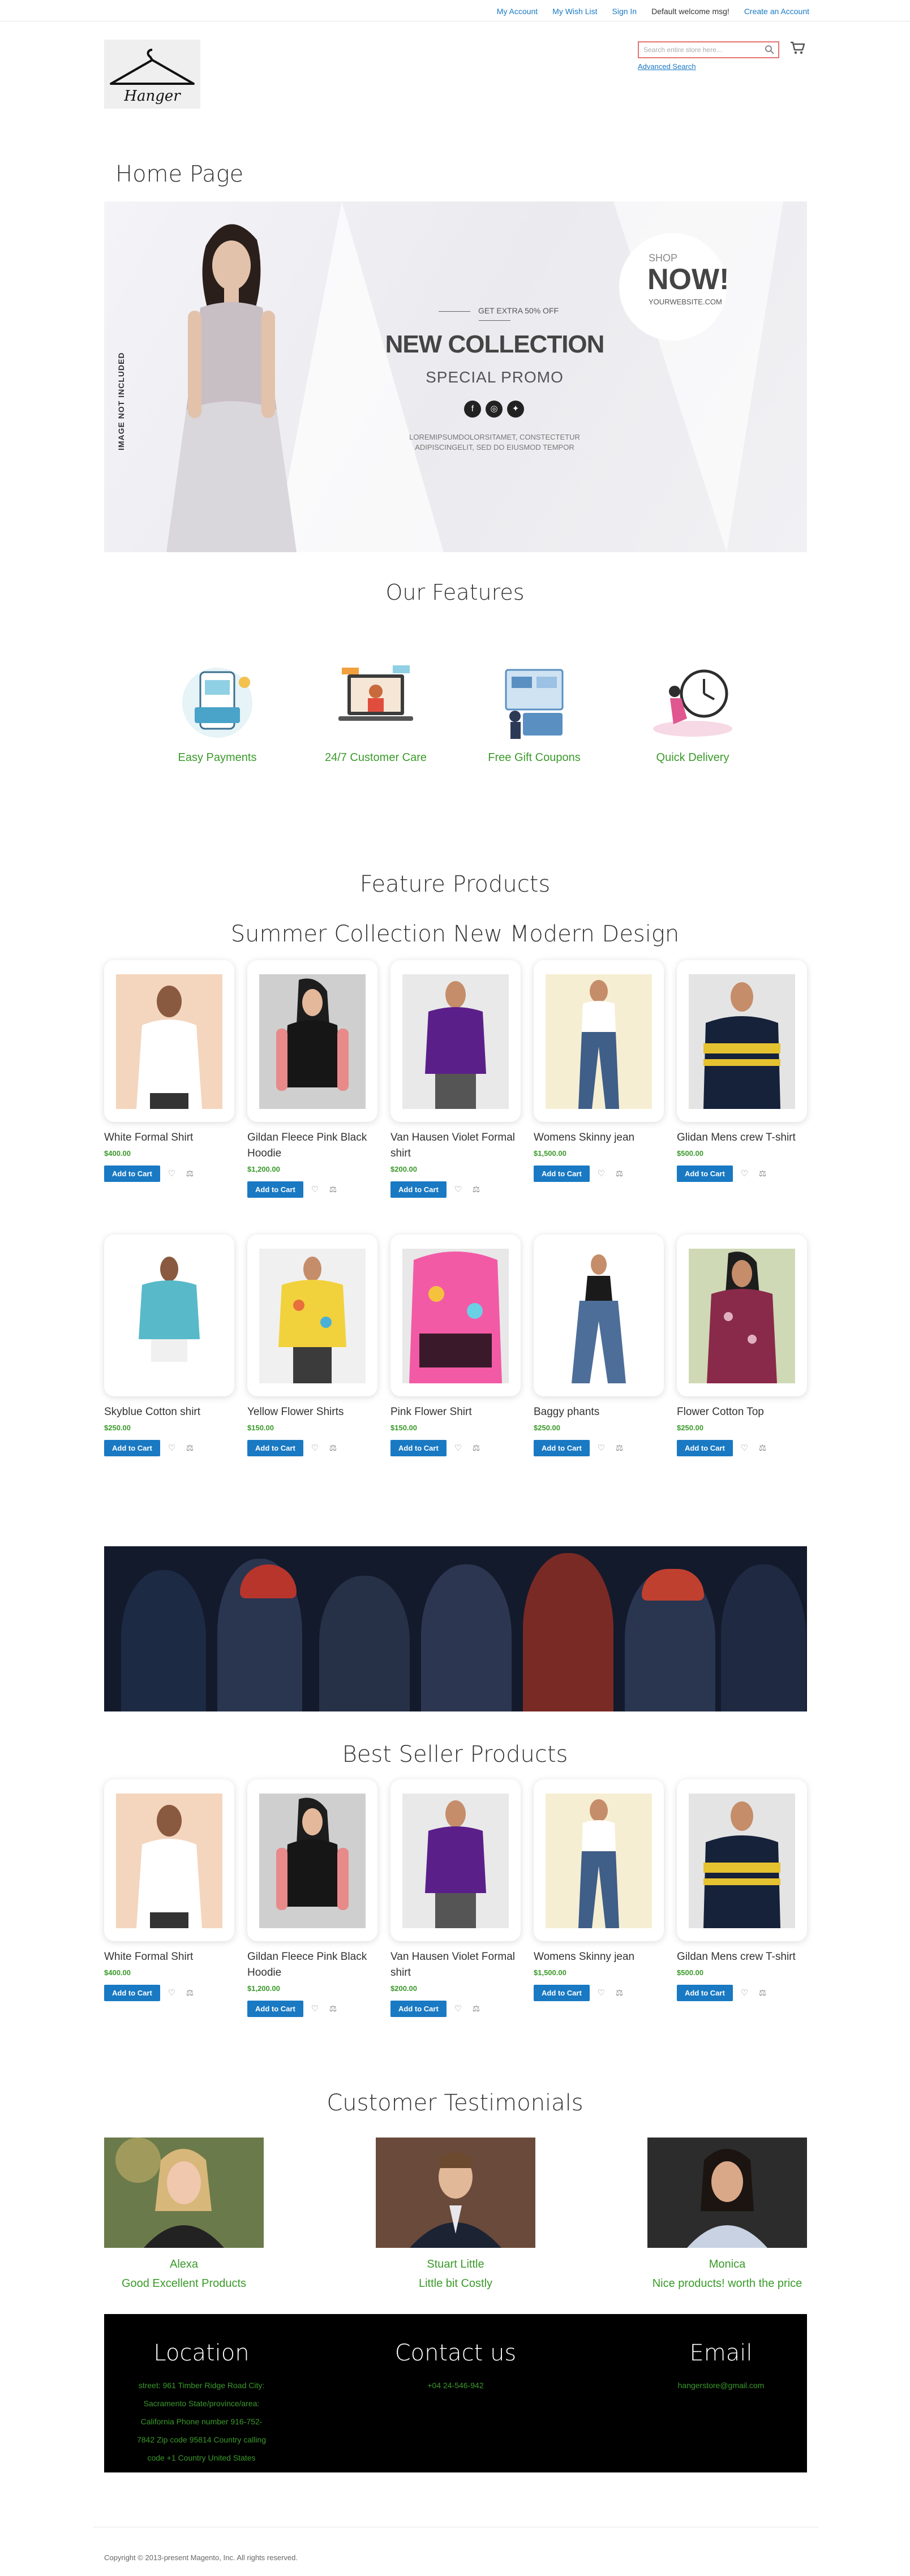 This screenshot has height=2576, width=910. What do you see at coordinates (455, 1629) in the screenshot?
I see `promo-banner` at bounding box center [455, 1629].